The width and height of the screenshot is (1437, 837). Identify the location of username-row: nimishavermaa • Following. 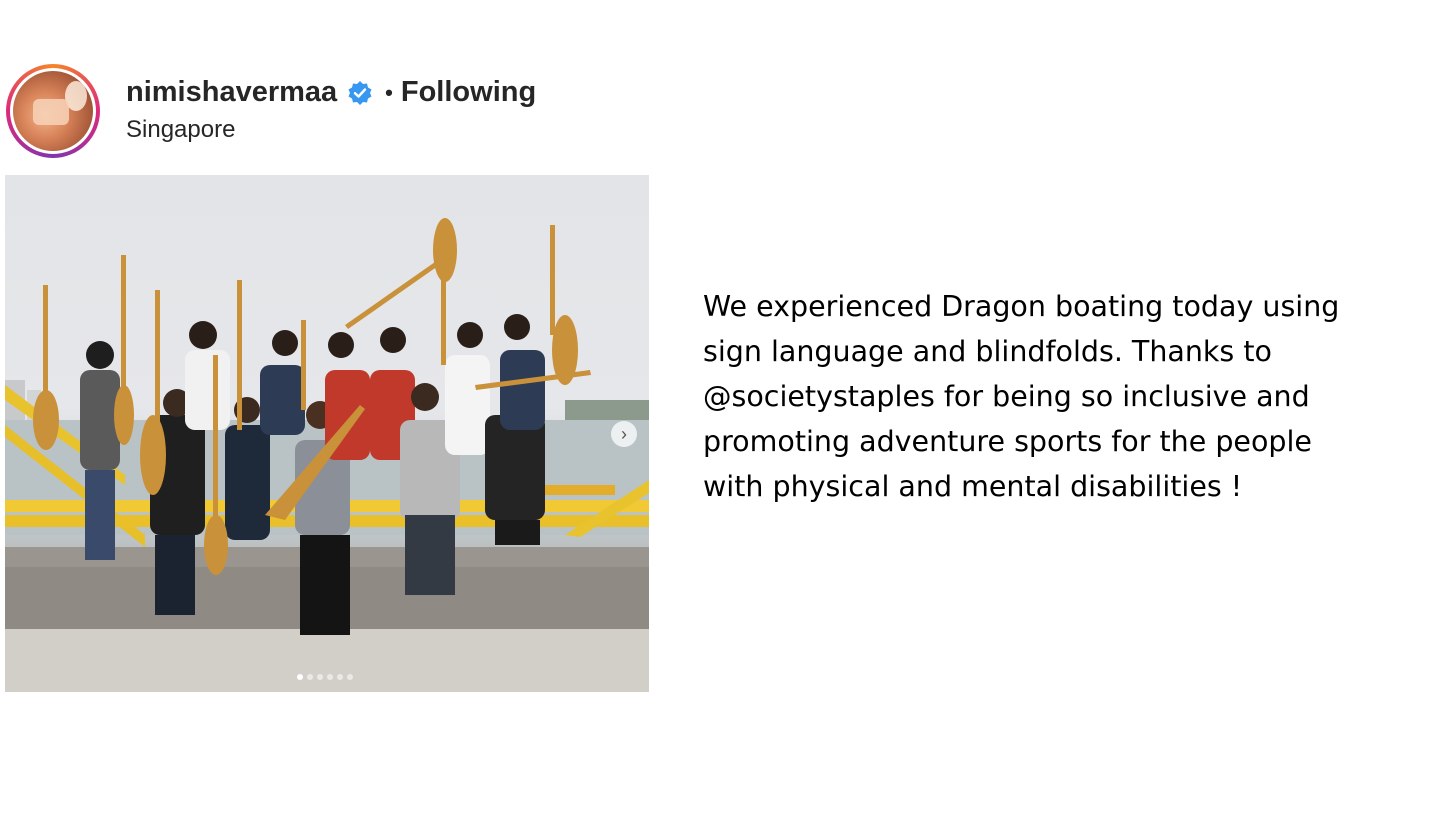
(331, 92).